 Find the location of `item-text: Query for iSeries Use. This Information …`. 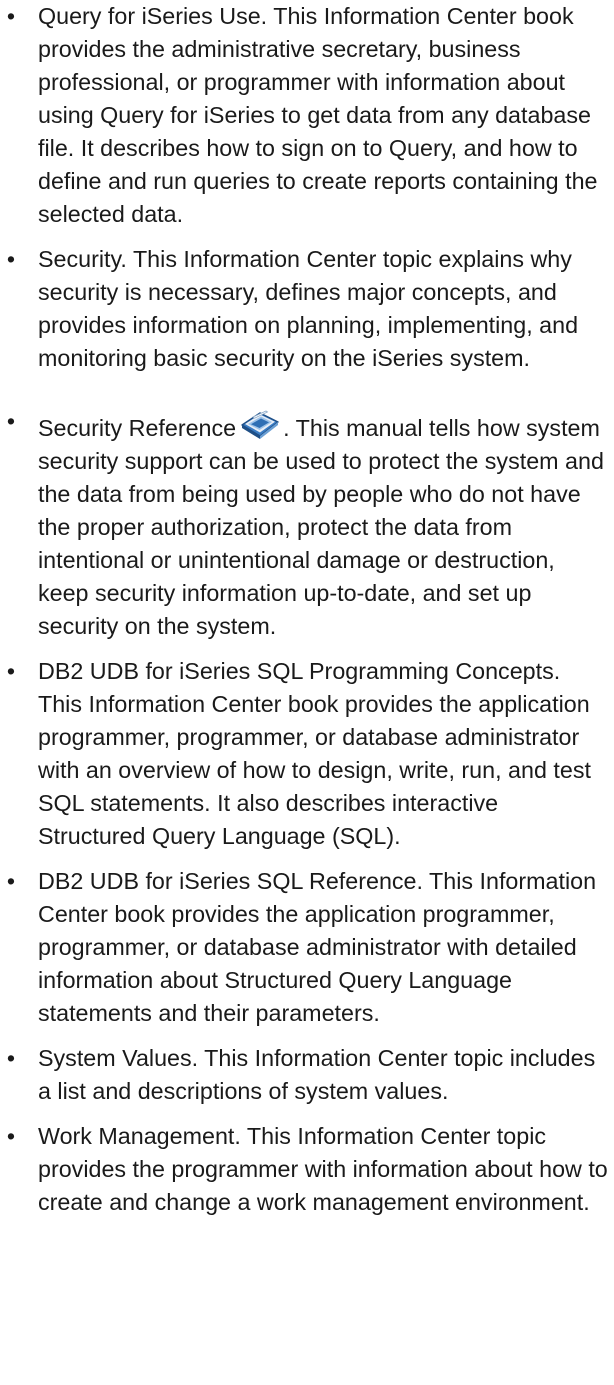

item-text: Query for iSeries Use. This Information … is located at coordinates (318, 115).